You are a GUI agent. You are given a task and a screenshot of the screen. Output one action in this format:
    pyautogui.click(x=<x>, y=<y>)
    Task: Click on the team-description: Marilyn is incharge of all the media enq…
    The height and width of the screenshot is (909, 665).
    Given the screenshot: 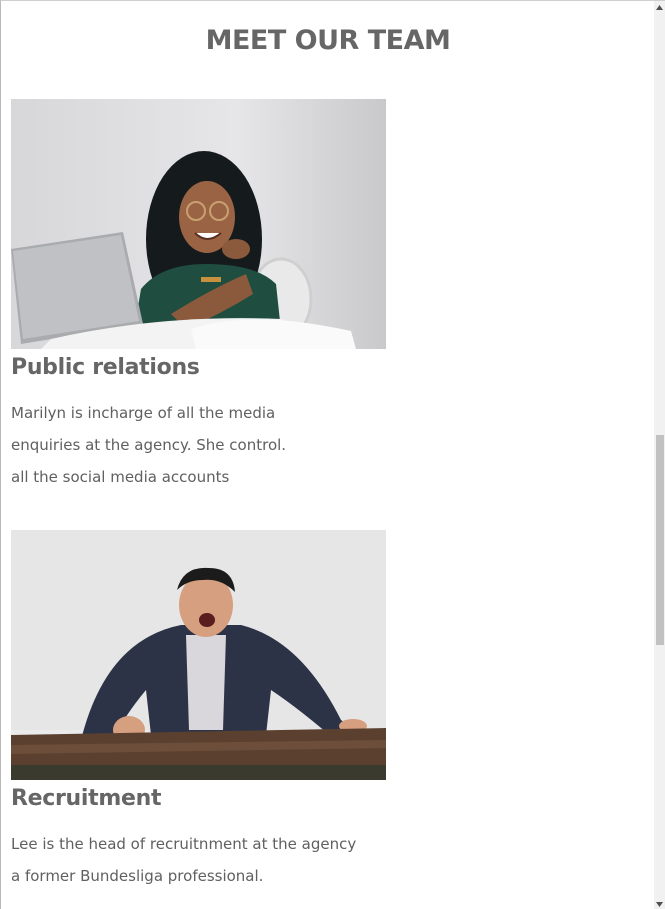 What is the action you would take?
    pyautogui.click(x=201, y=445)
    